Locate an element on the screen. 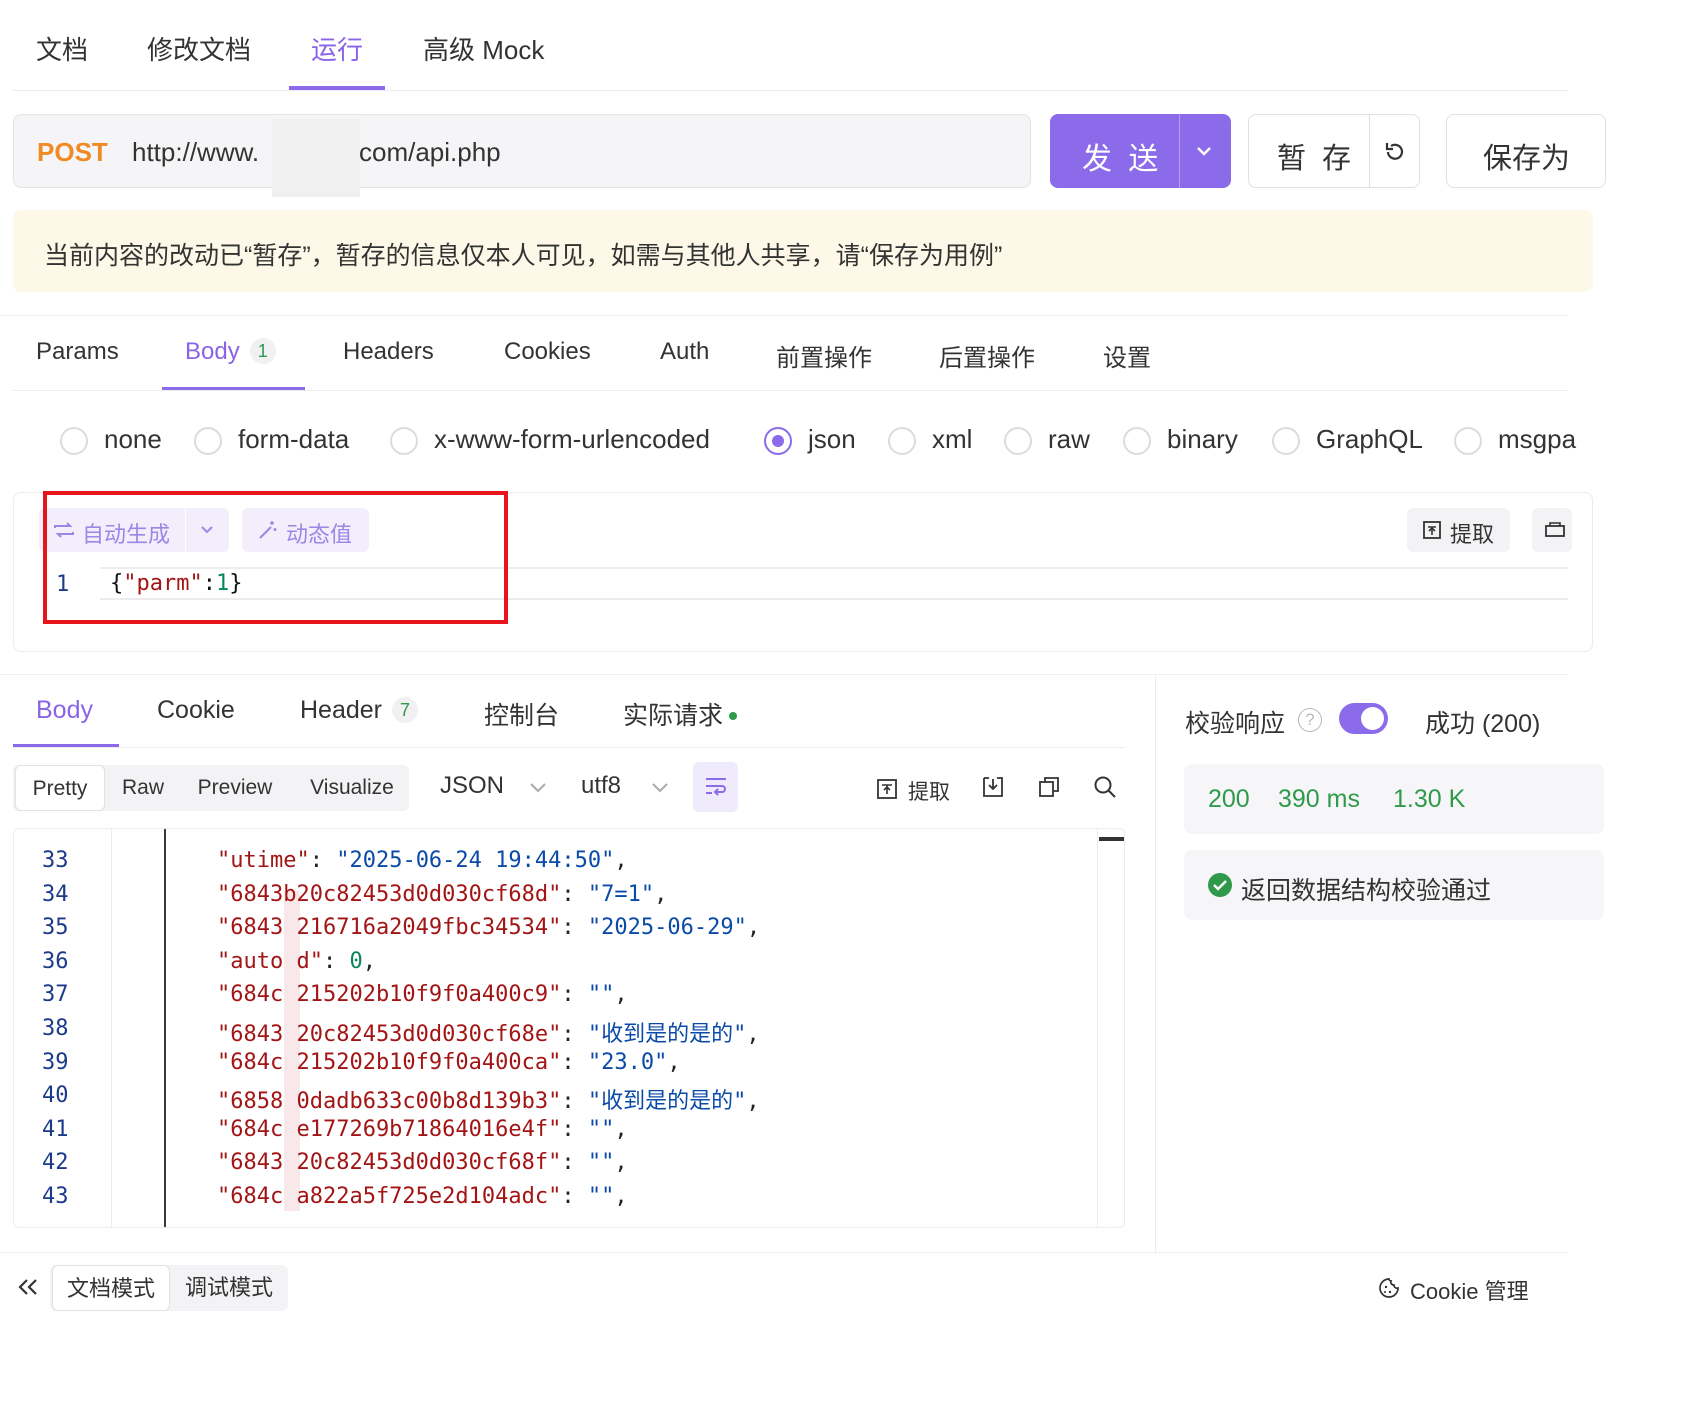 This screenshot has width=1684, height=1412. code-key: "6843b20c82453d0d030cf68d" is located at coordinates (389, 894).